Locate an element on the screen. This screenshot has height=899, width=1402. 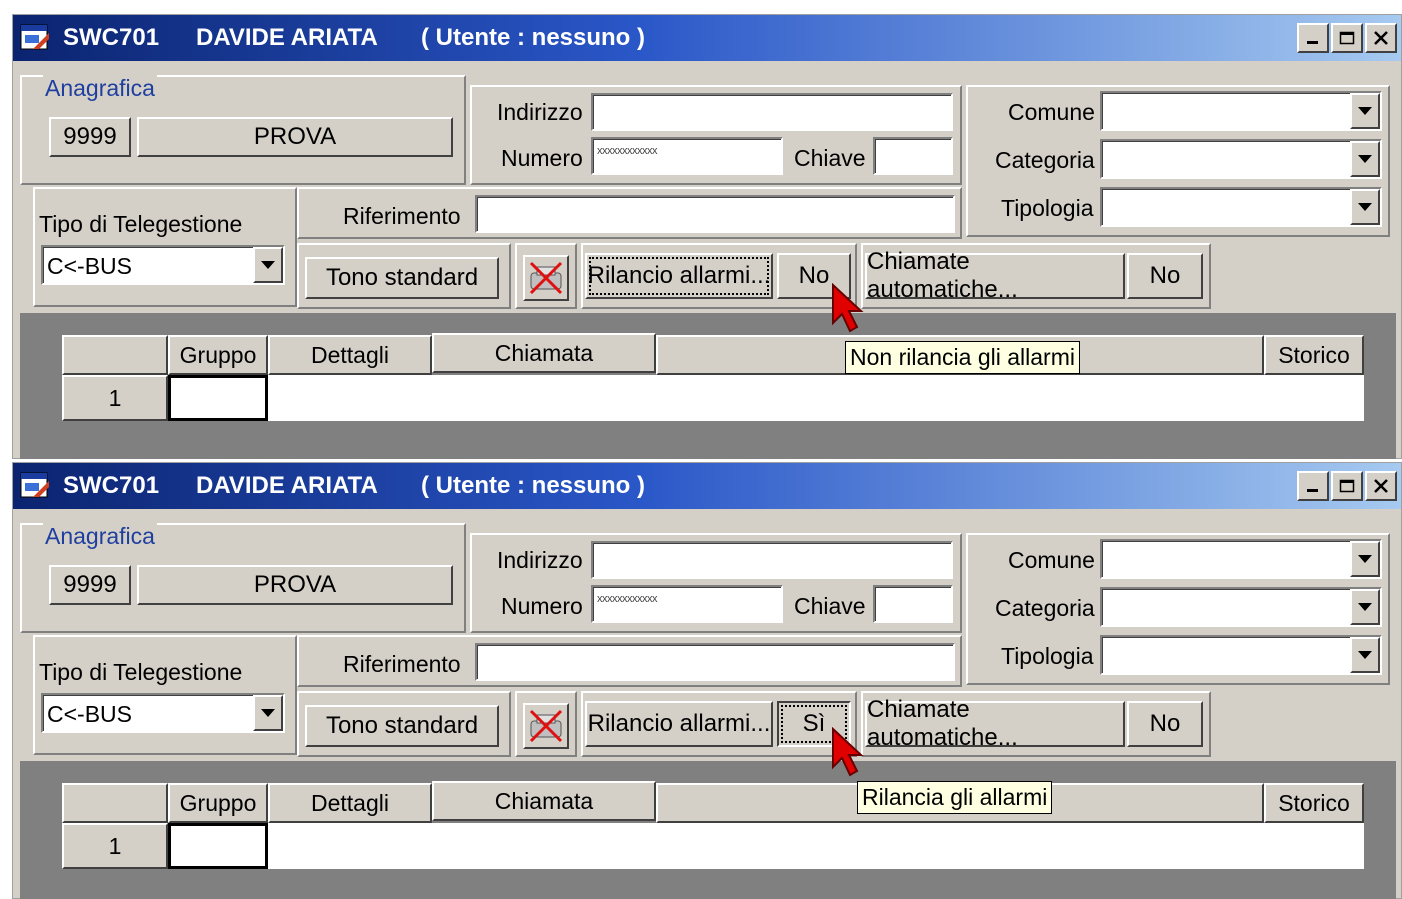
close-icon is located at coordinates (1381, 38).